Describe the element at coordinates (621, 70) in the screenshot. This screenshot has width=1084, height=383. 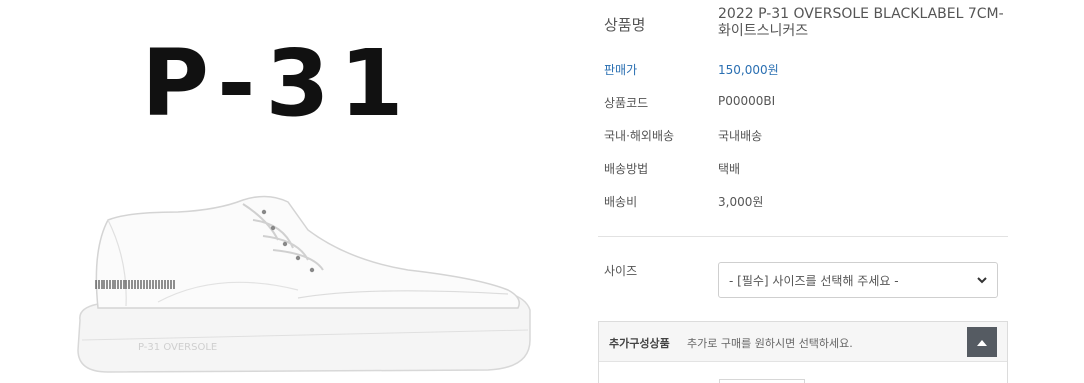
I see `price-label: 판매가` at that location.